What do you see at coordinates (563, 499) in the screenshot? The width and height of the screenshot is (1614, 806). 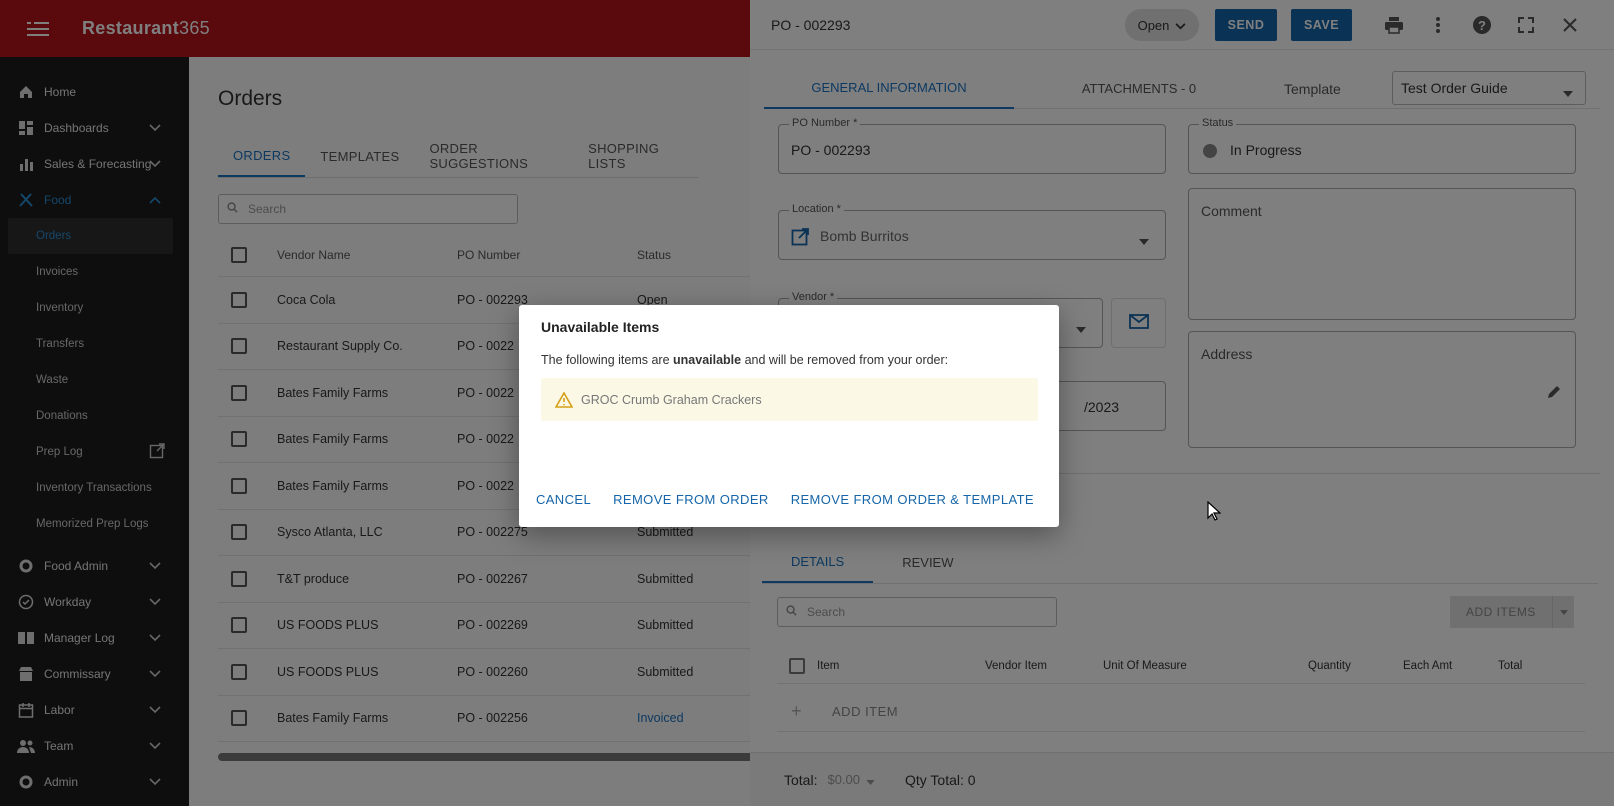 I see `cancel-button: CANCEL` at bounding box center [563, 499].